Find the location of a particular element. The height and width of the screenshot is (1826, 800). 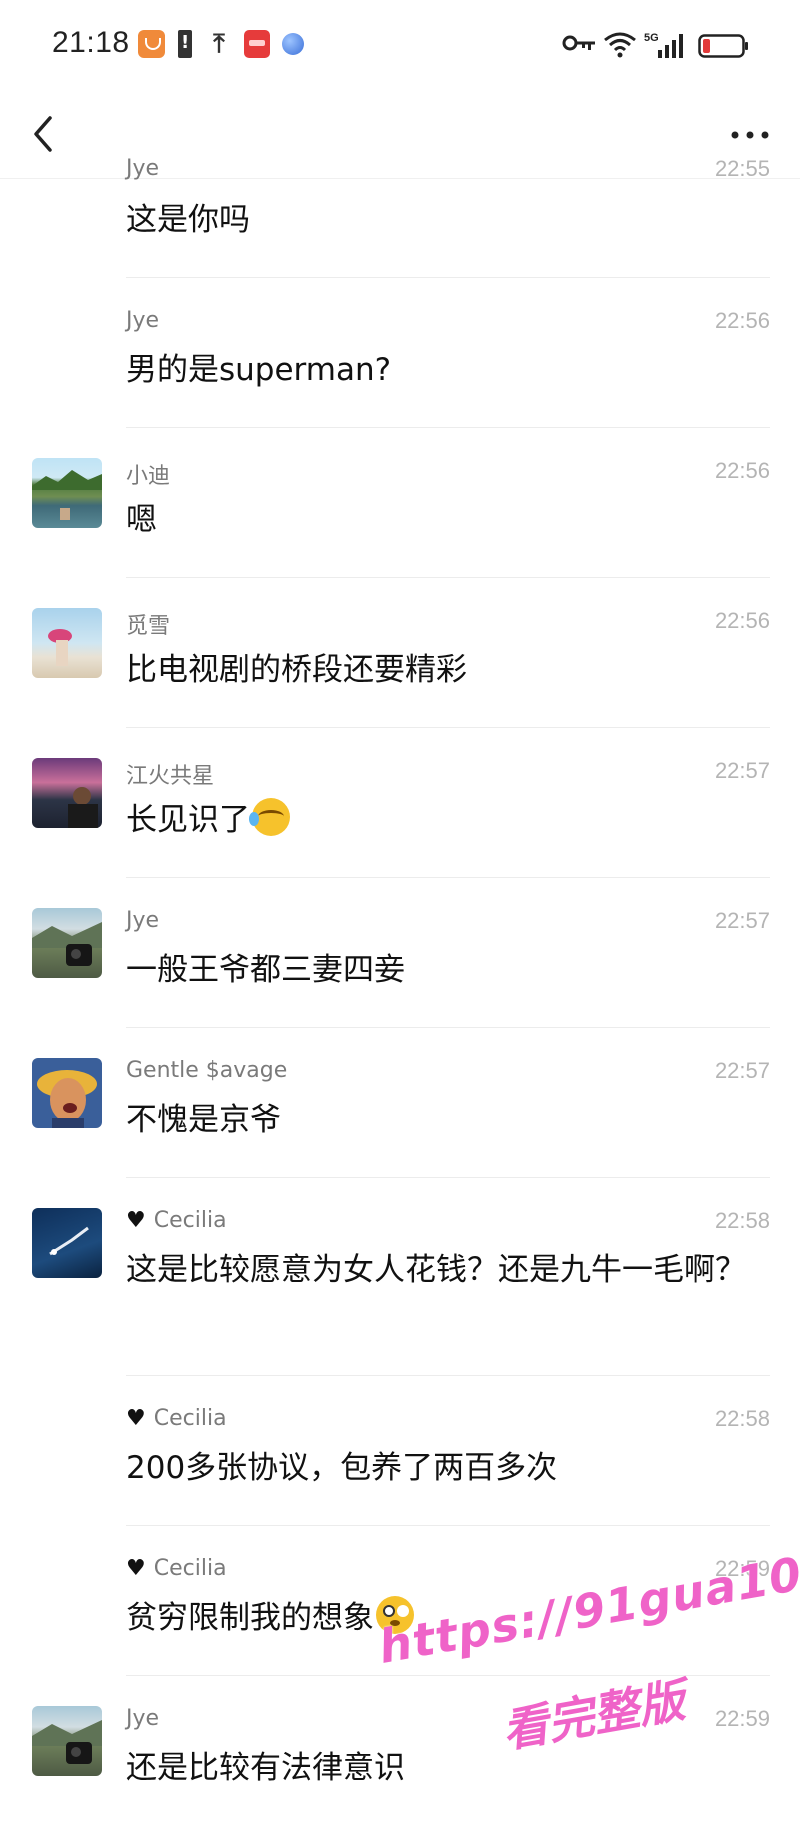

message-text-content: 长见识了 is located at coordinates (188, 820).